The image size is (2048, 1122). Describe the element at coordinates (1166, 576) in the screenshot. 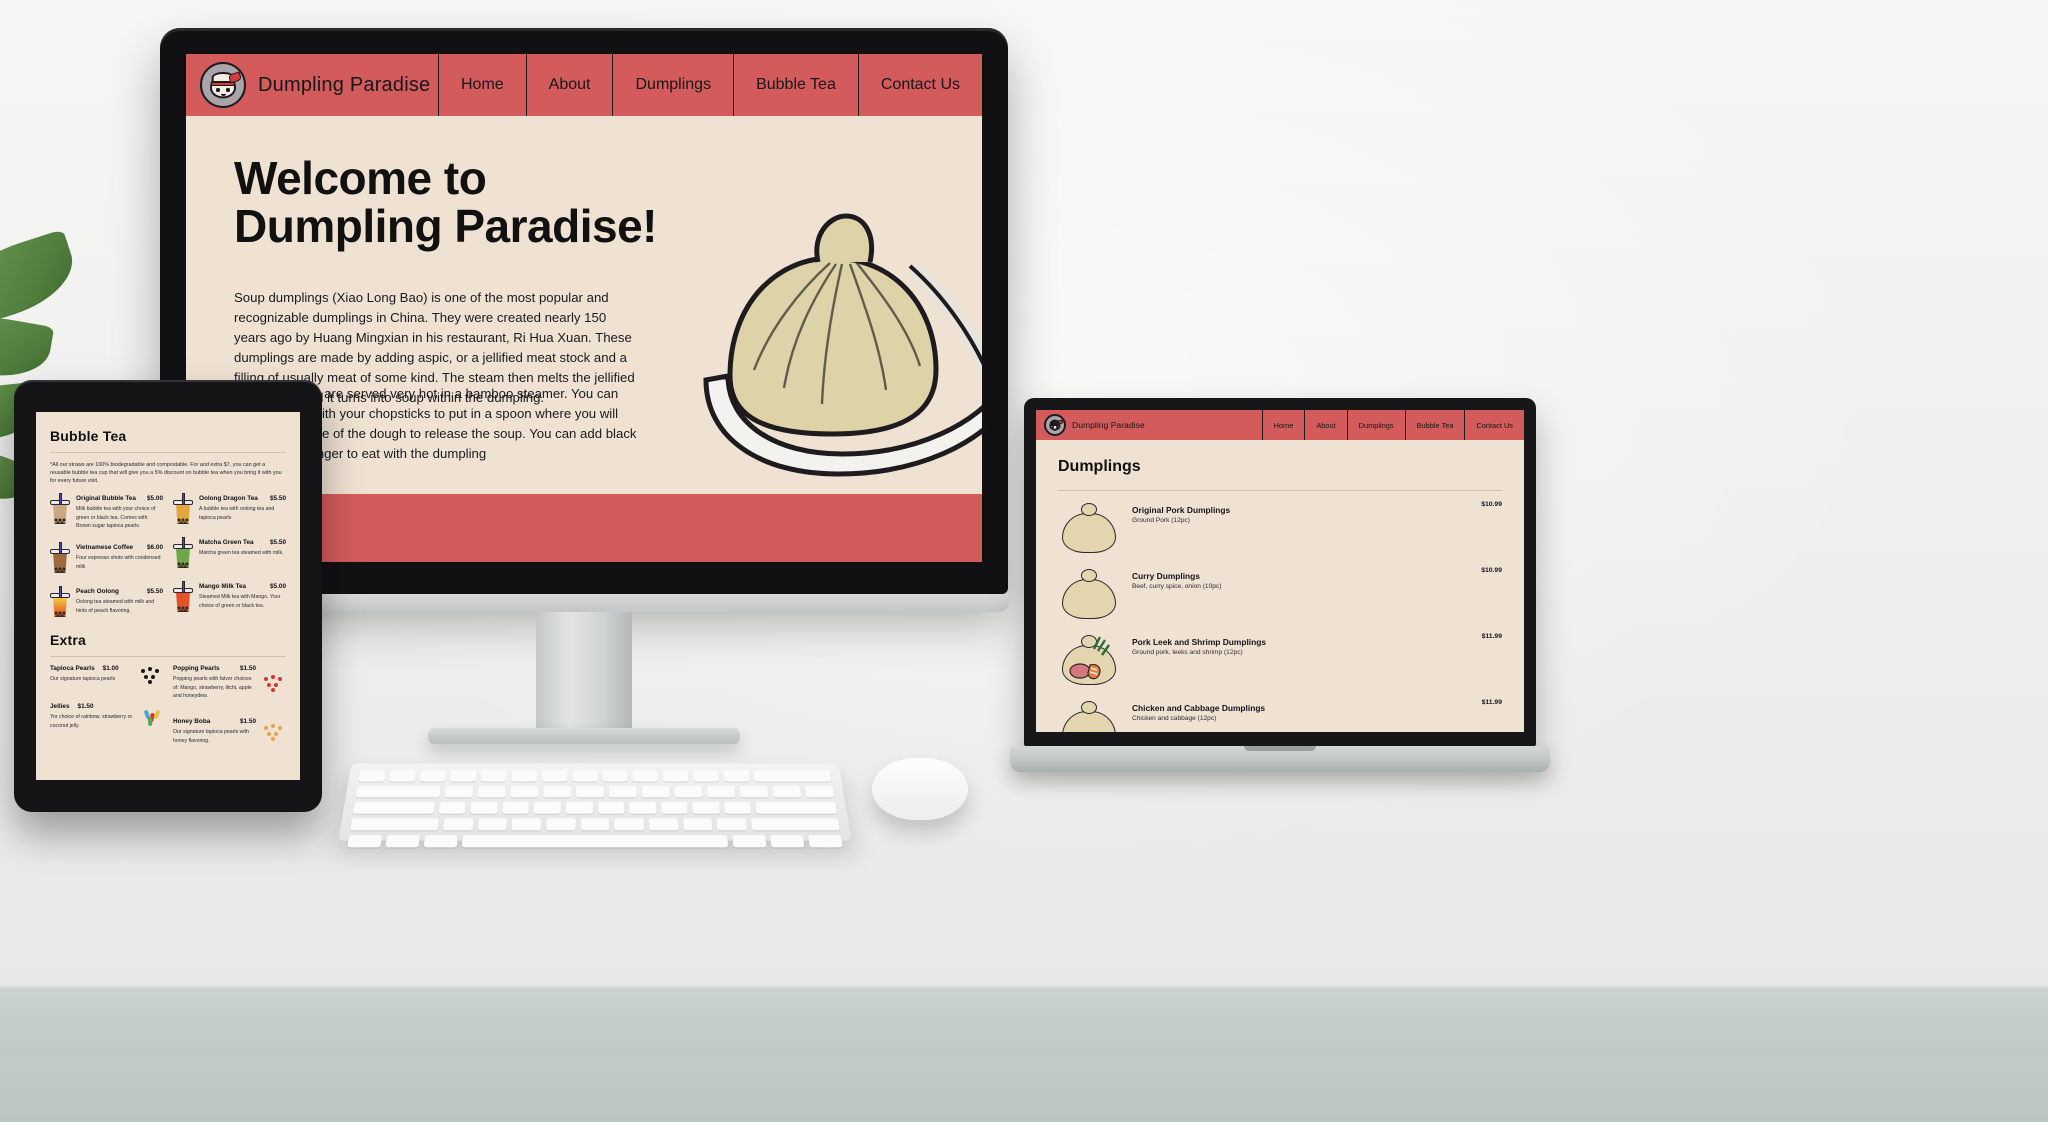

I see `item-name: Curry Dumplings` at that location.